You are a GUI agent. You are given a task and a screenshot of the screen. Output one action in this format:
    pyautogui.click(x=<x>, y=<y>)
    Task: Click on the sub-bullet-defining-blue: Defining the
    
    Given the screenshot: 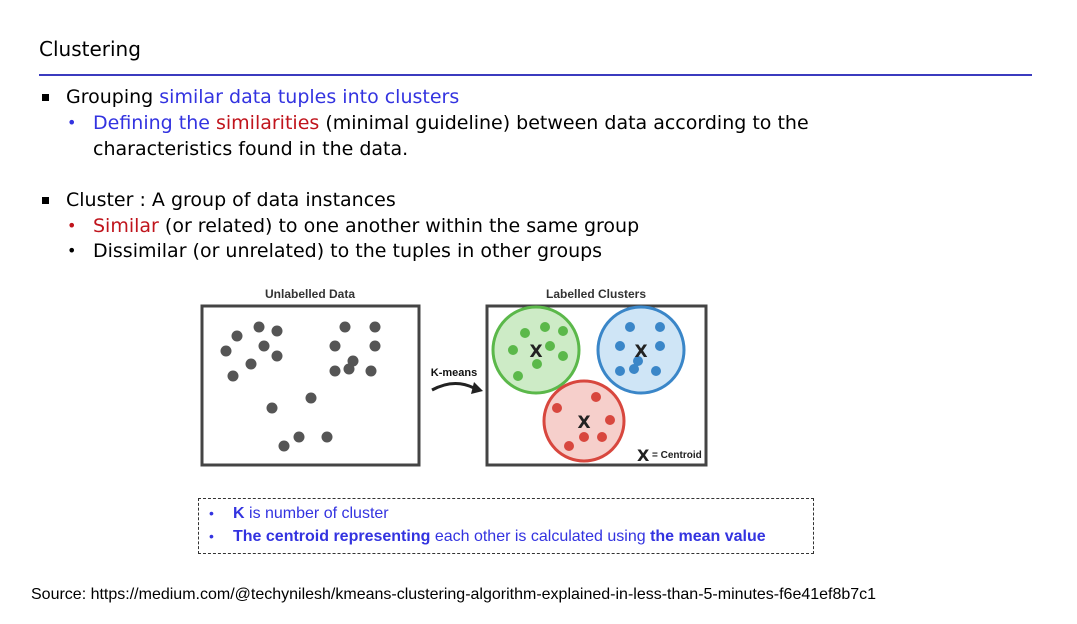 What is the action you would take?
    pyautogui.click(x=154, y=123)
    